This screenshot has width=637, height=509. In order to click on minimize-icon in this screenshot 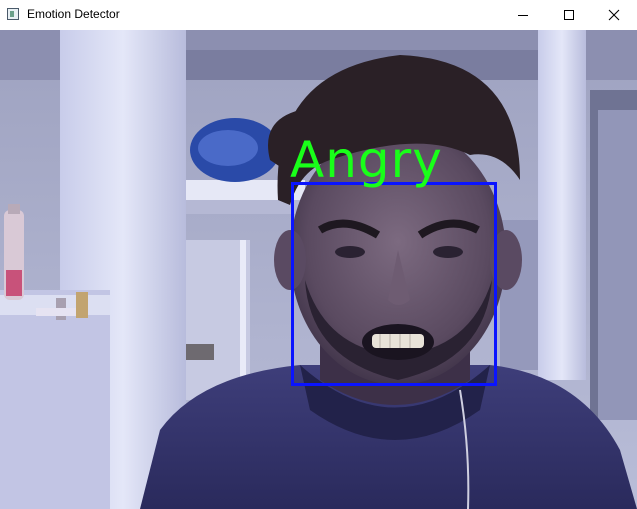, I will do `click(523, 15)`.